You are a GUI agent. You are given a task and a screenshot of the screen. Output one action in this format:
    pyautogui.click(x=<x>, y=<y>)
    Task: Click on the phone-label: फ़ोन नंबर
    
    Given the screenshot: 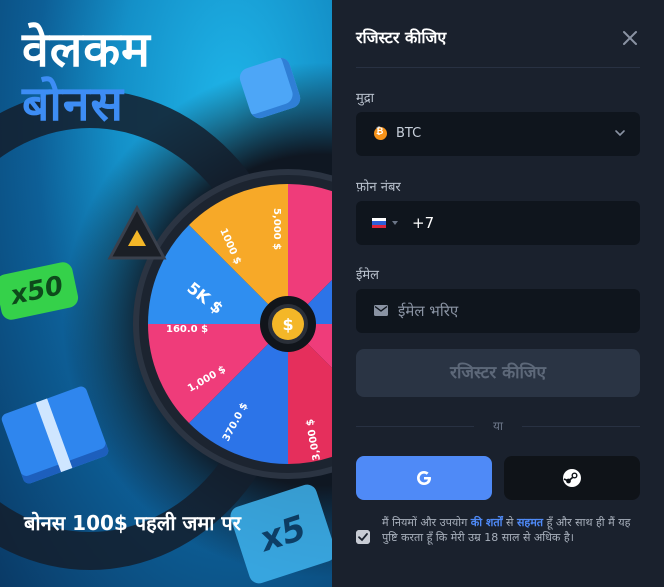 What is the action you would take?
    pyautogui.click(x=378, y=187)
    